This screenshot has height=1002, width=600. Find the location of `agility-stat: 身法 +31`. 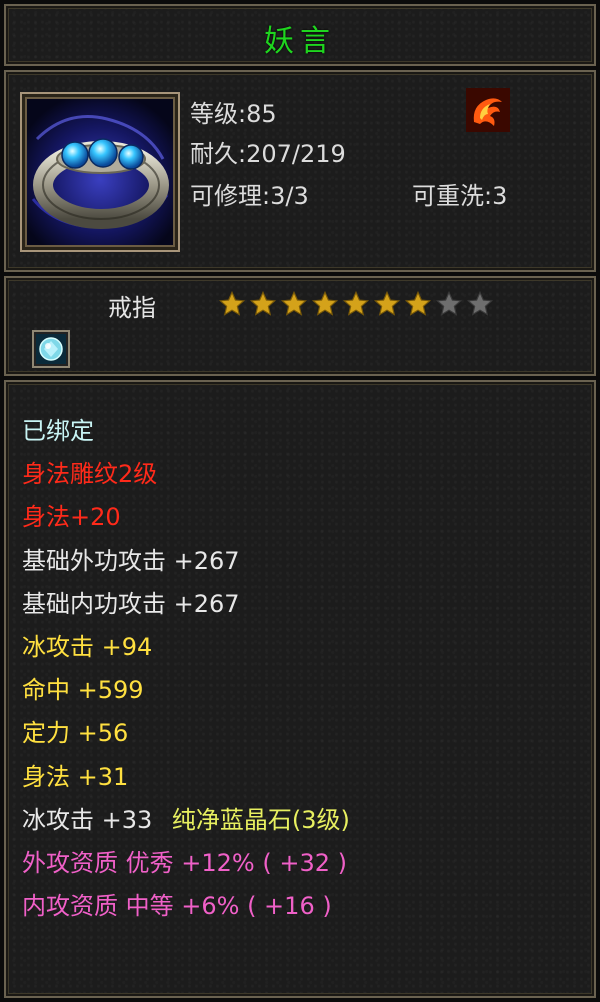

agility-stat: 身法 +31 is located at coordinates (75, 776).